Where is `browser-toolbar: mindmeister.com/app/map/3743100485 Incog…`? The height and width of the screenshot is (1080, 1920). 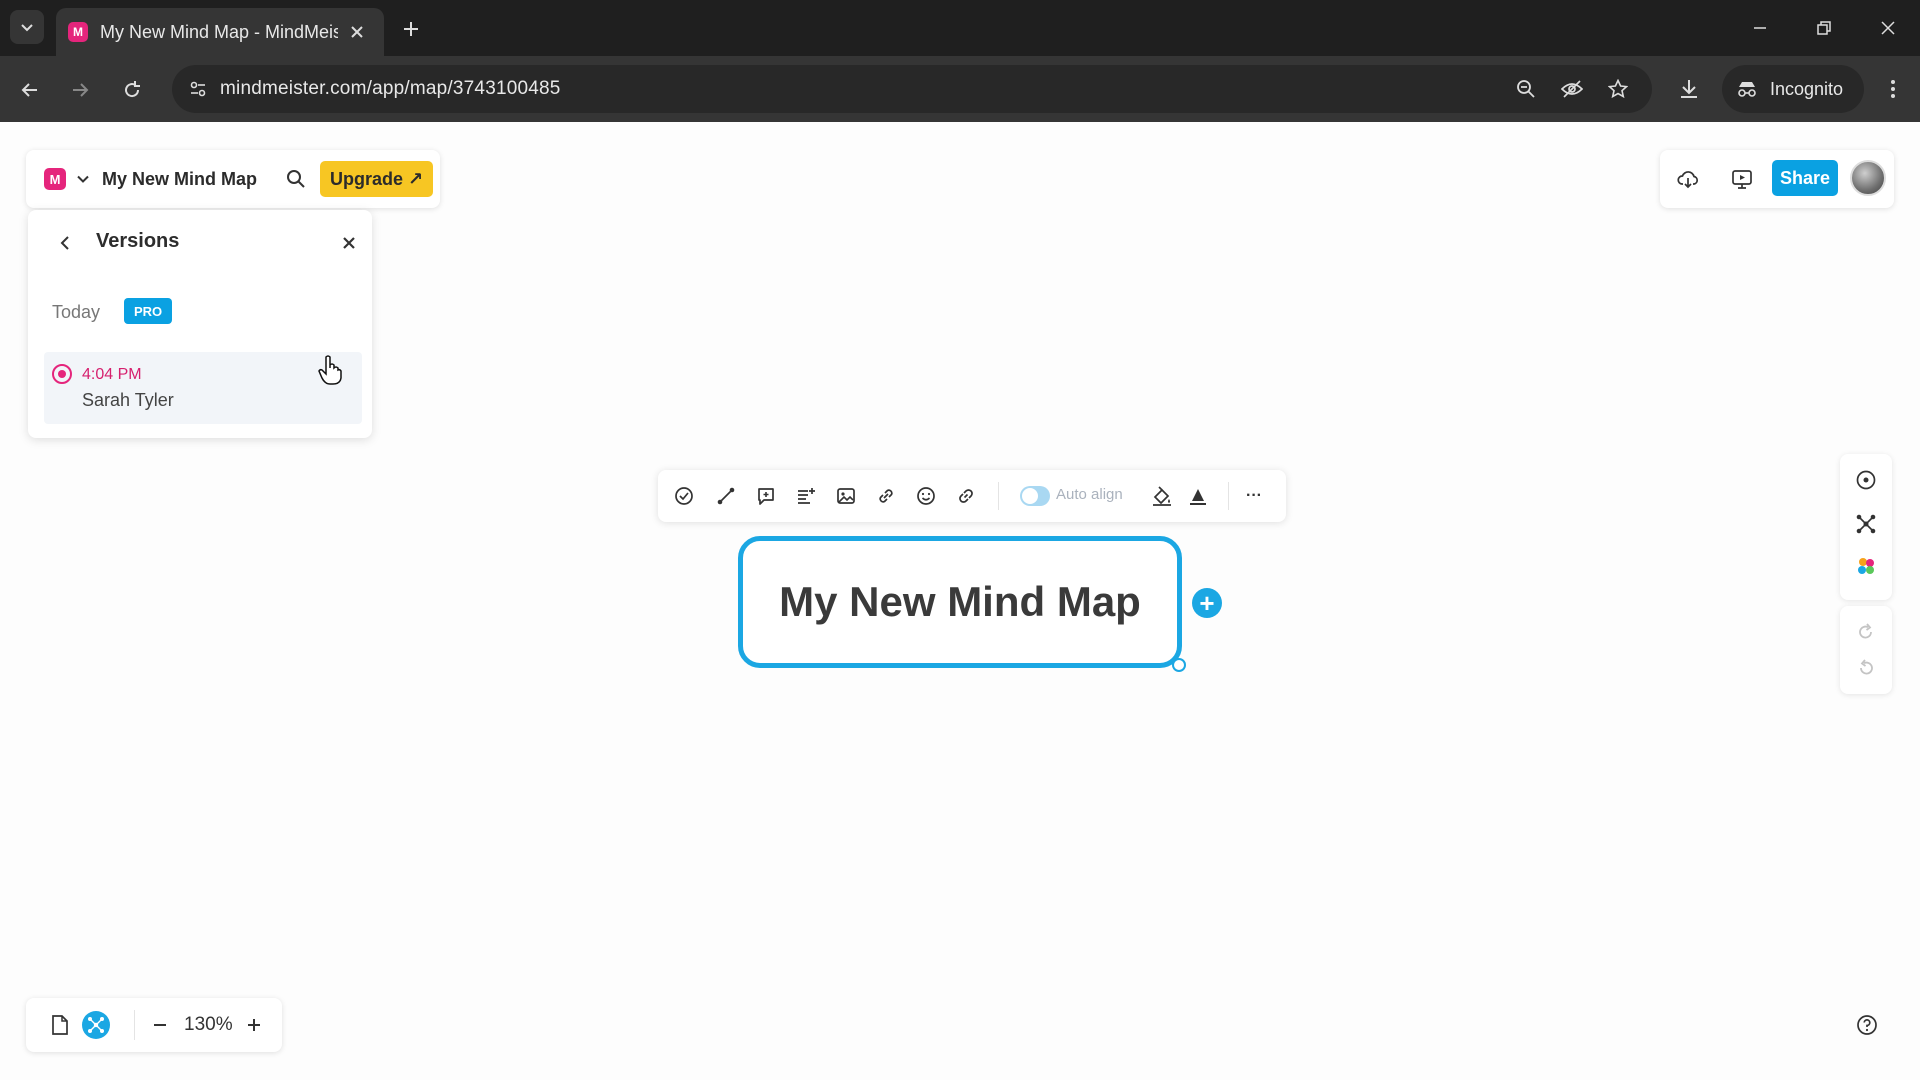 browser-toolbar: mindmeister.com/app/map/3743100485 Incog… is located at coordinates (960, 89).